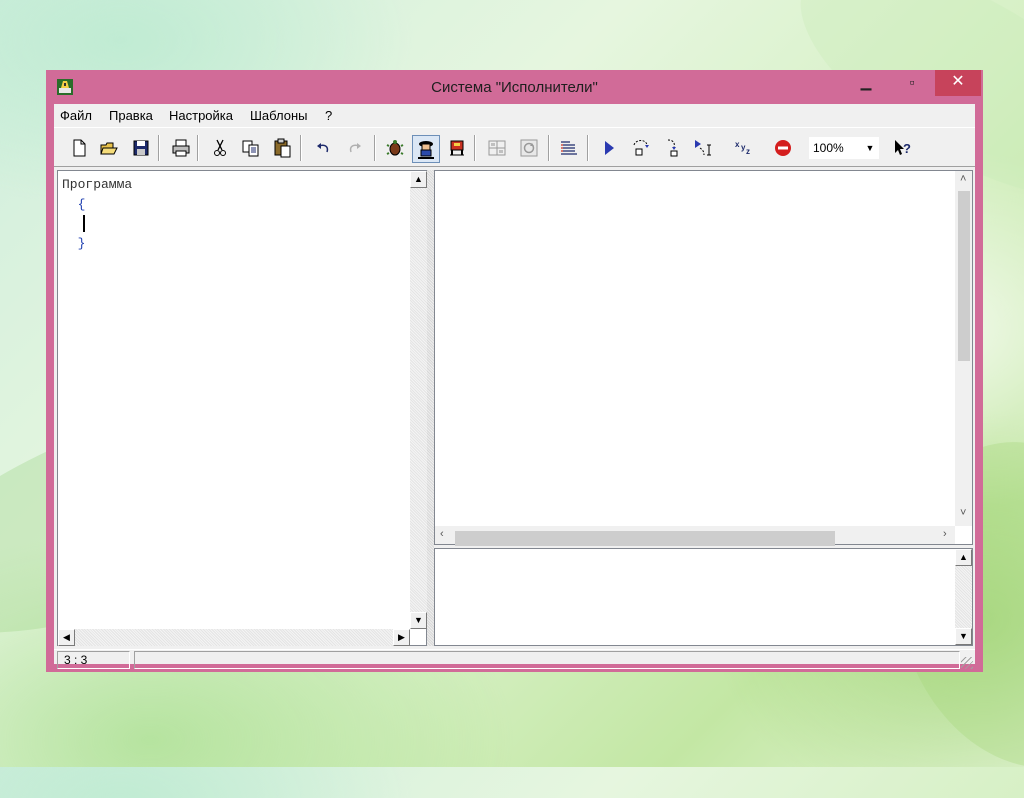 Image resolution: width=1024 pixels, height=798 pixels. What do you see at coordinates (569, 148) in the screenshot?
I see `structure-icon` at bounding box center [569, 148].